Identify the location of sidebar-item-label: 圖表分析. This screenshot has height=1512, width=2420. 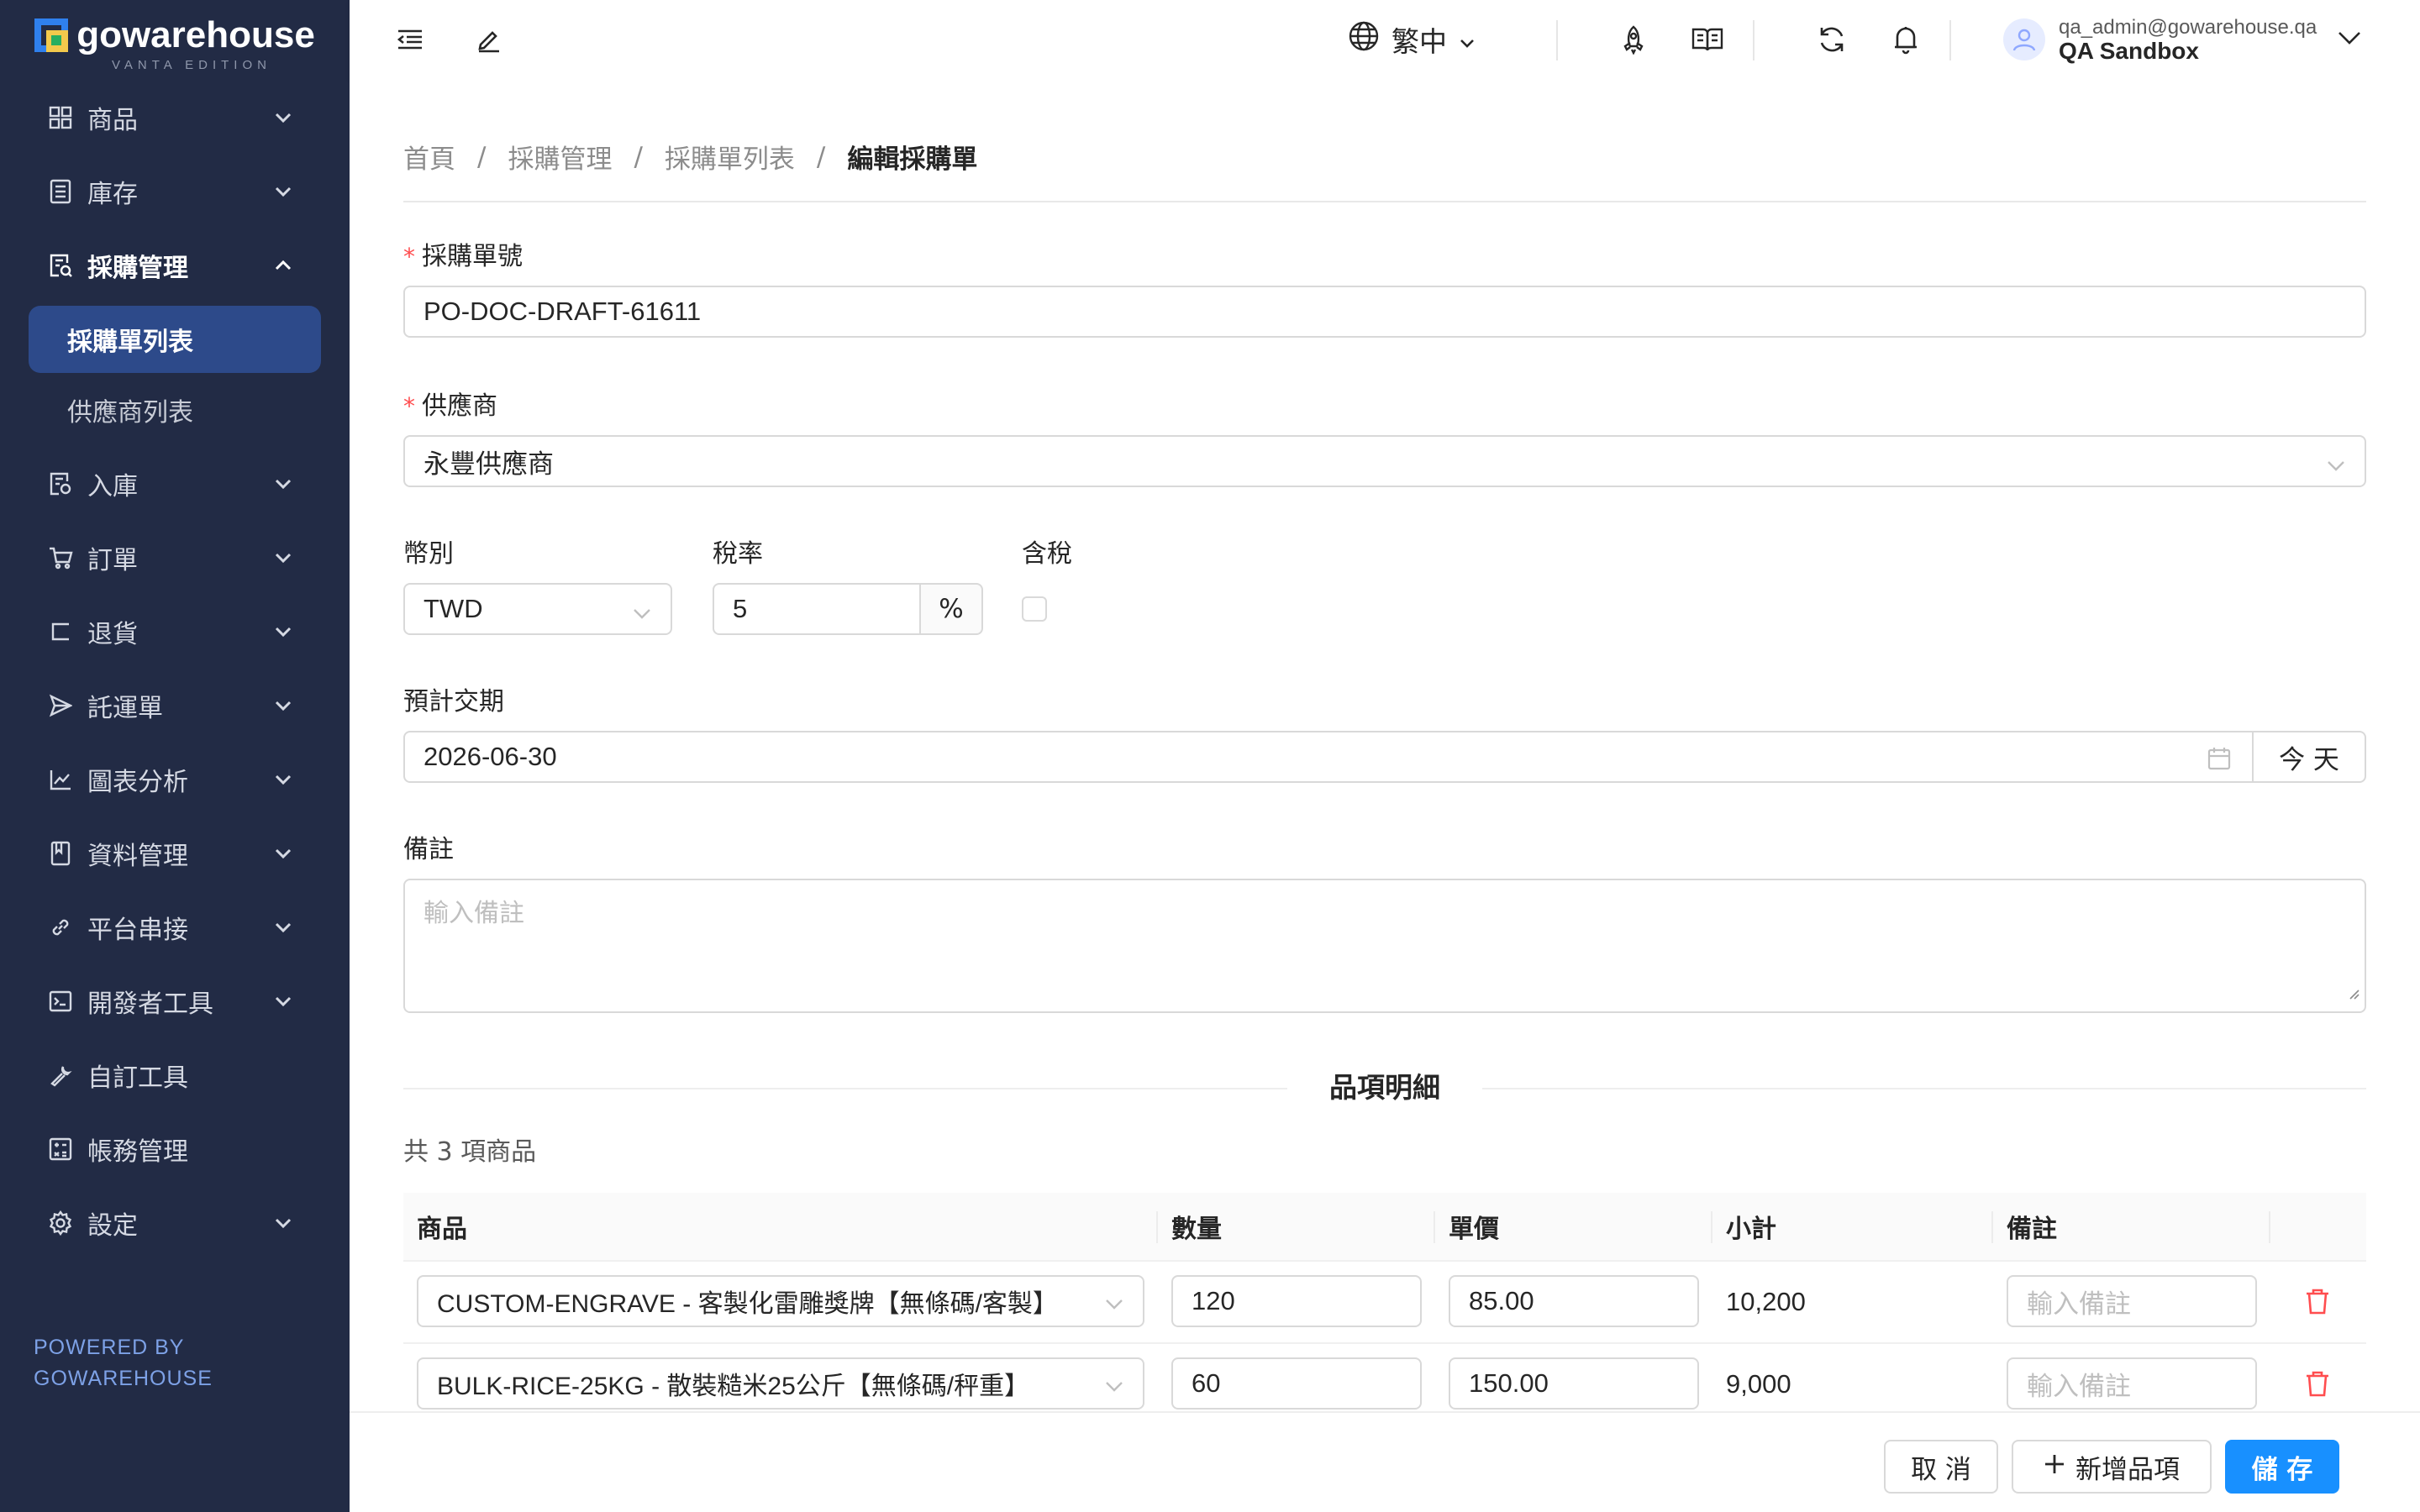
(138, 782).